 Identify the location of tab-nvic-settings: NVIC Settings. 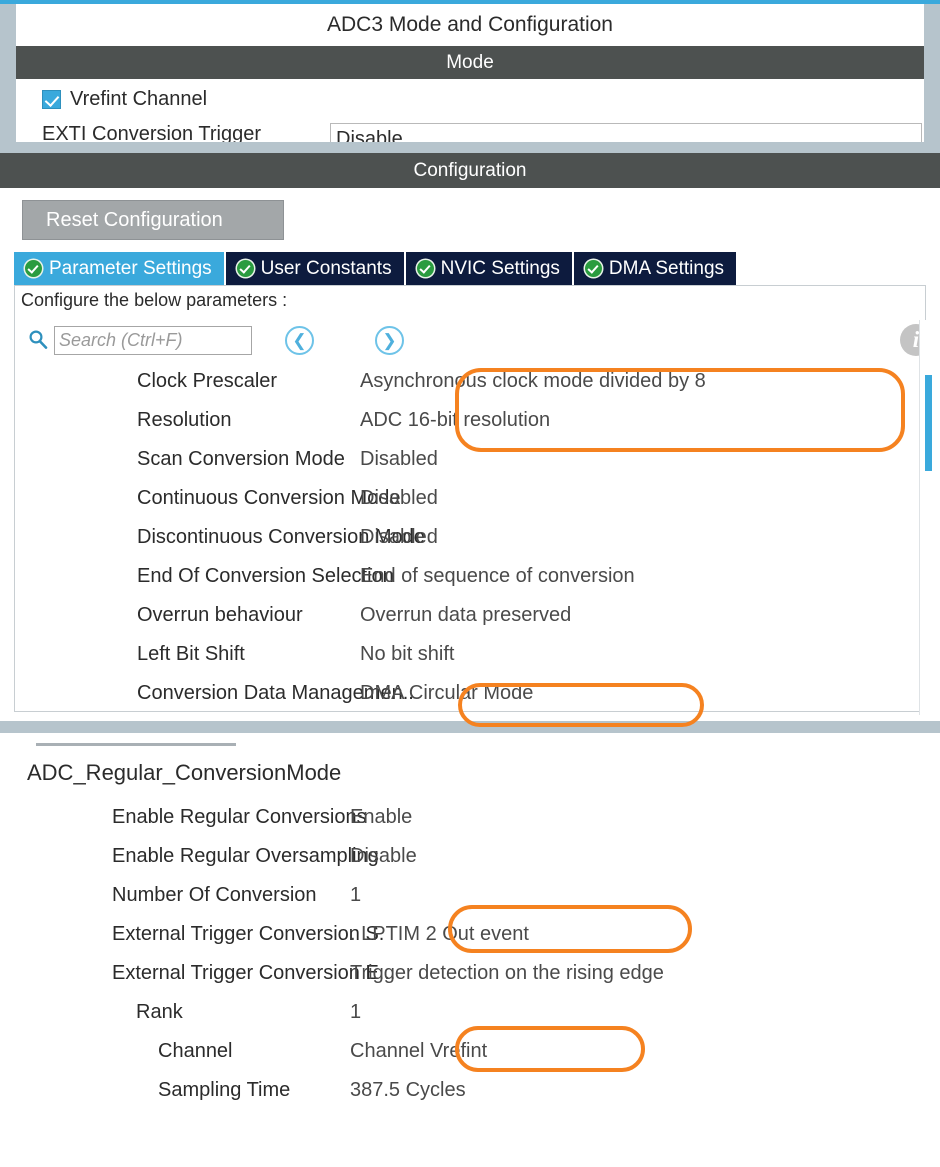
(489, 268).